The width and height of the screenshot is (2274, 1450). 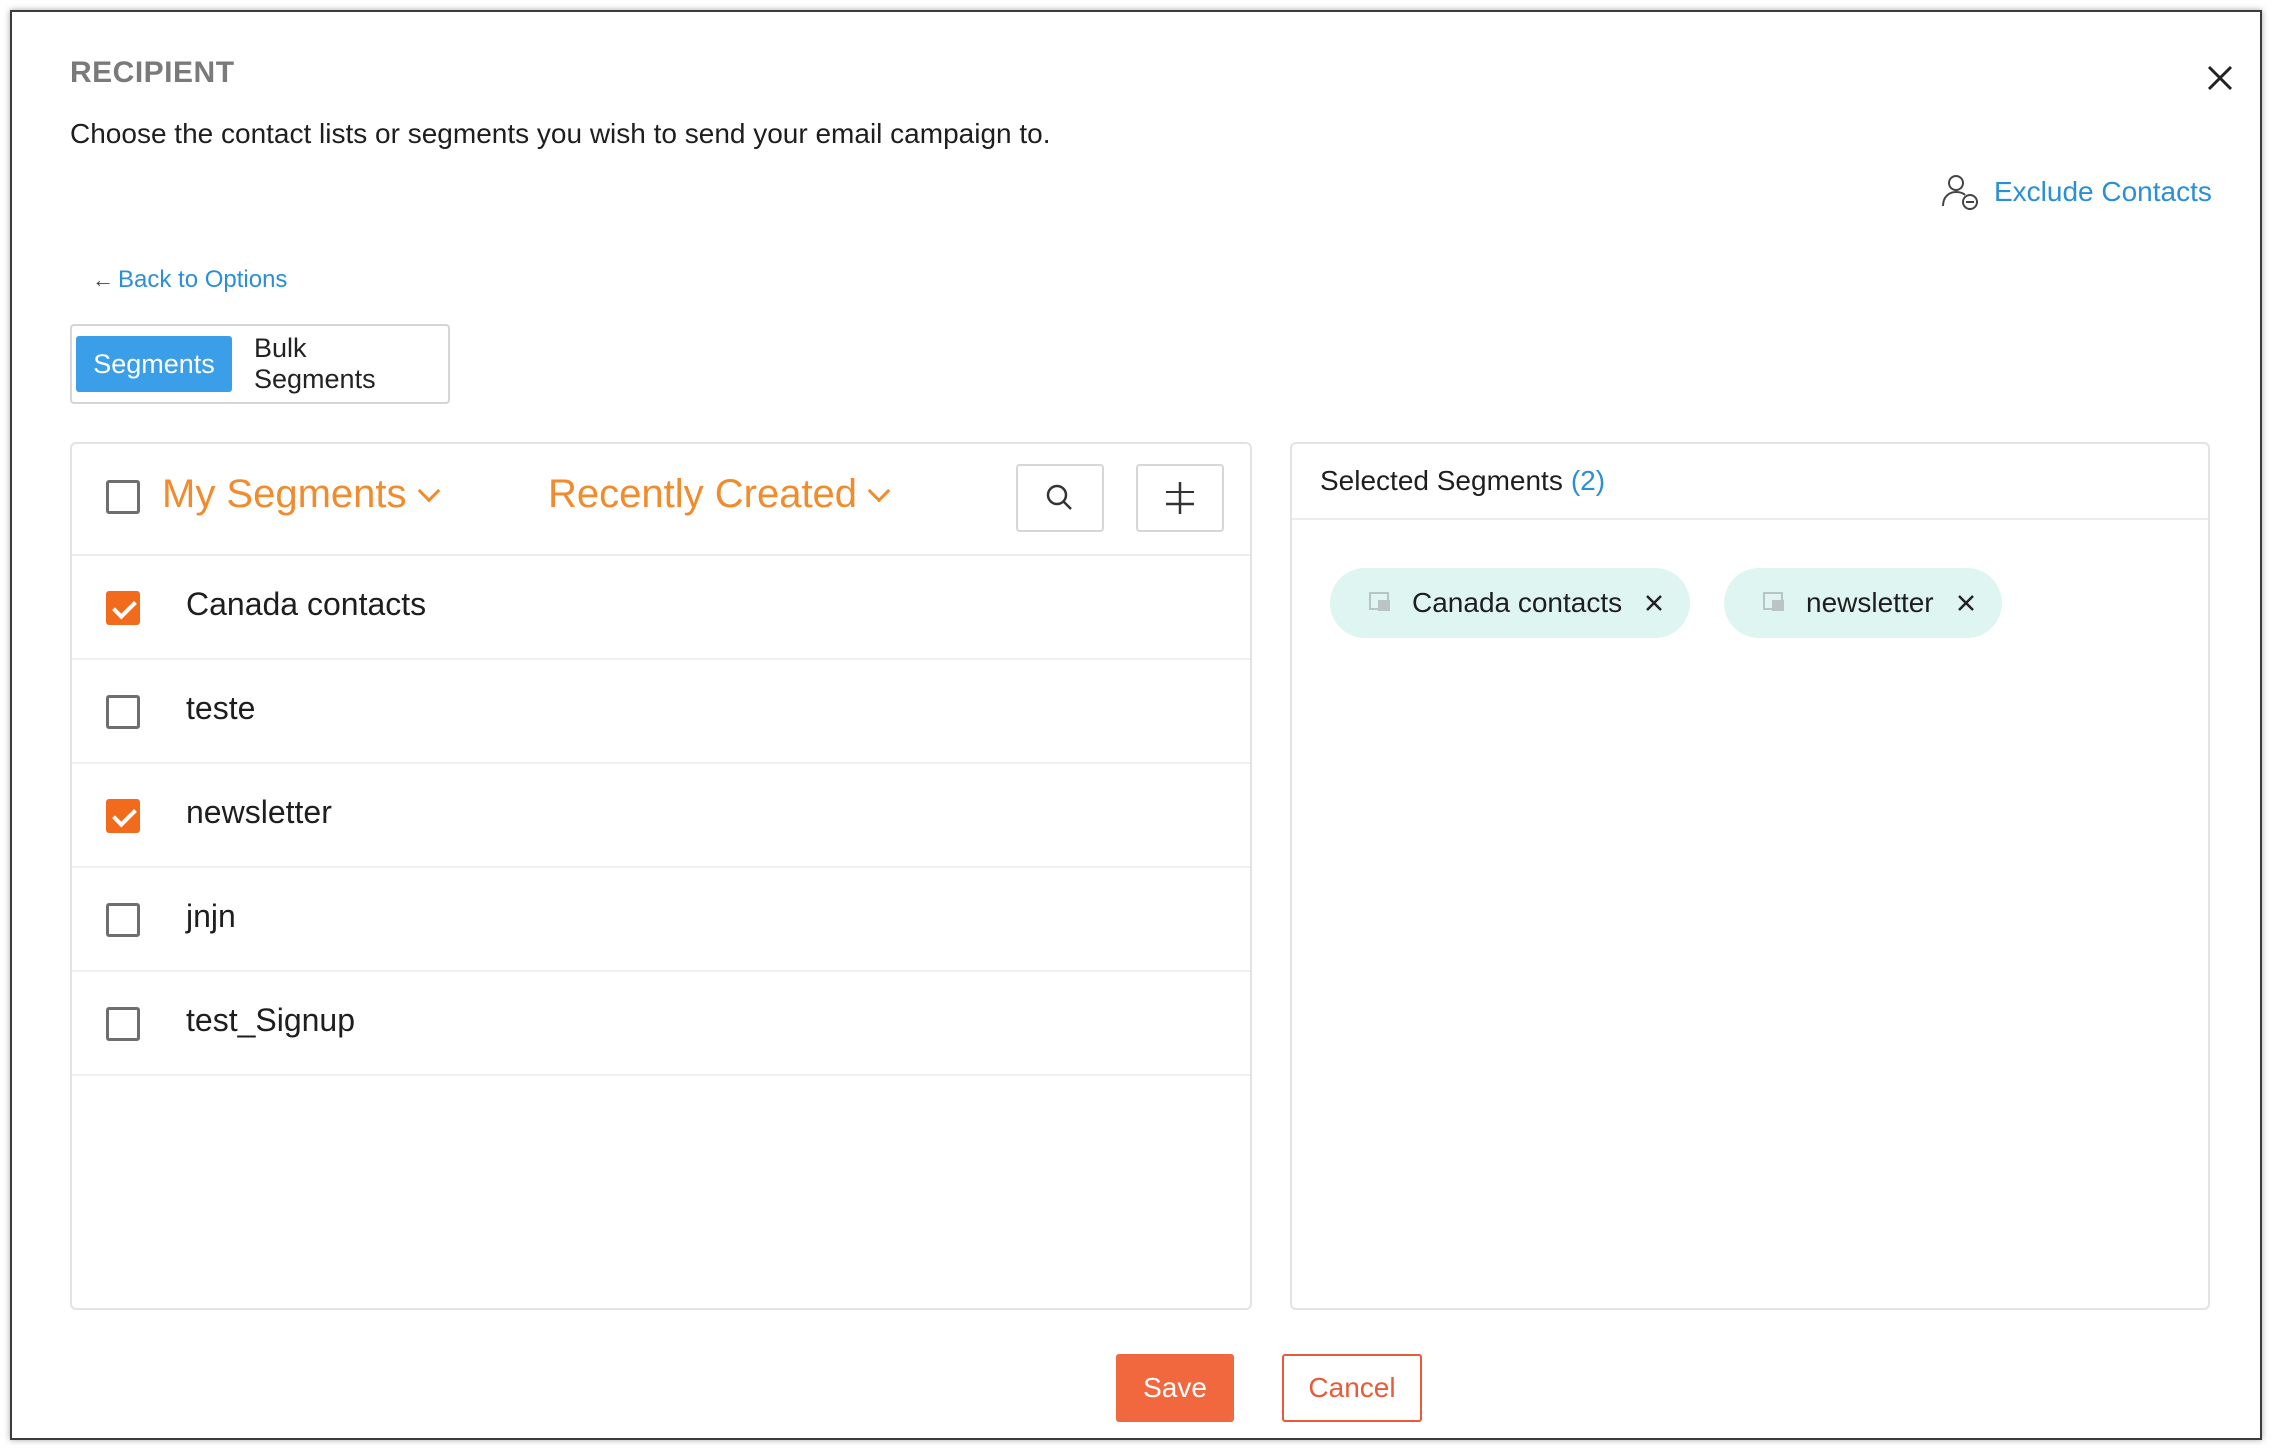 What do you see at coordinates (103, 279) in the screenshot?
I see `arrow-left-icon: ←` at bounding box center [103, 279].